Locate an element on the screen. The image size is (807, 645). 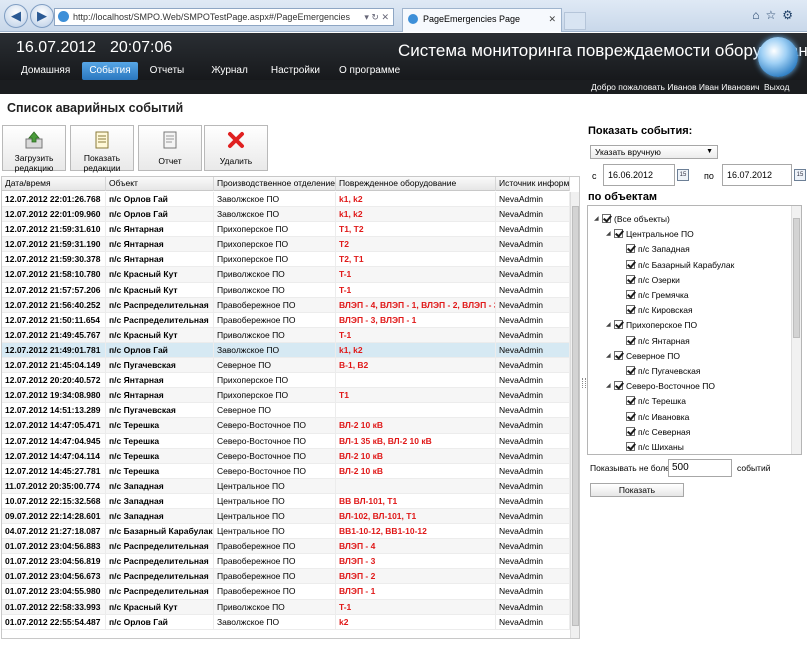
menu-about: О программе is located at coordinates (369, 71).